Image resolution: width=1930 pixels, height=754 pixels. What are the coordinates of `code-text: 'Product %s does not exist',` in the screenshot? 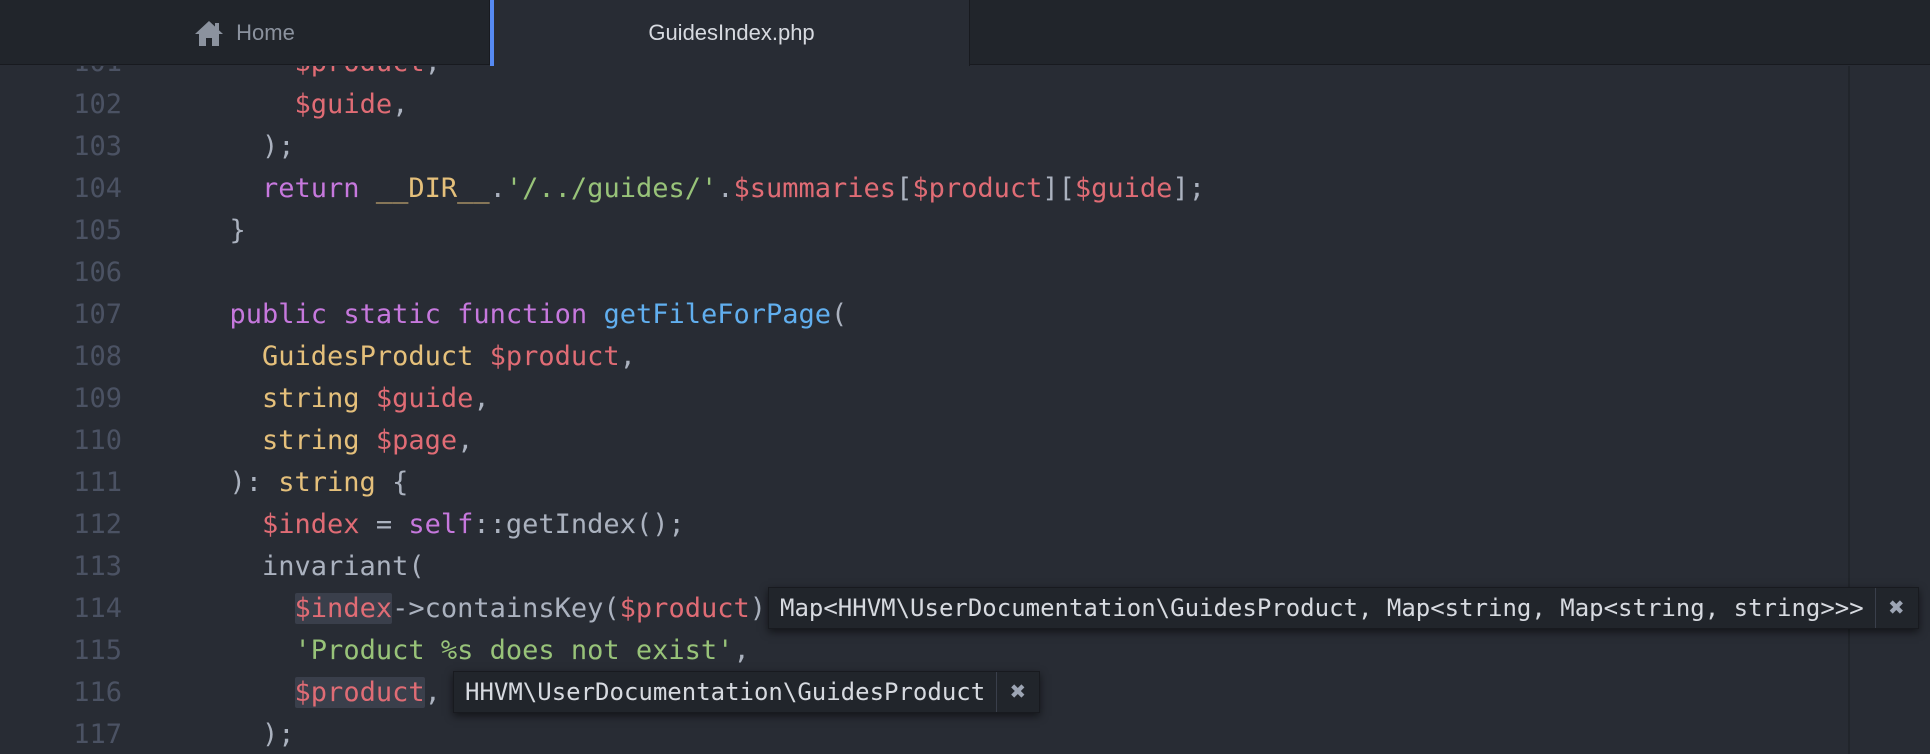 It's located at (473, 651).